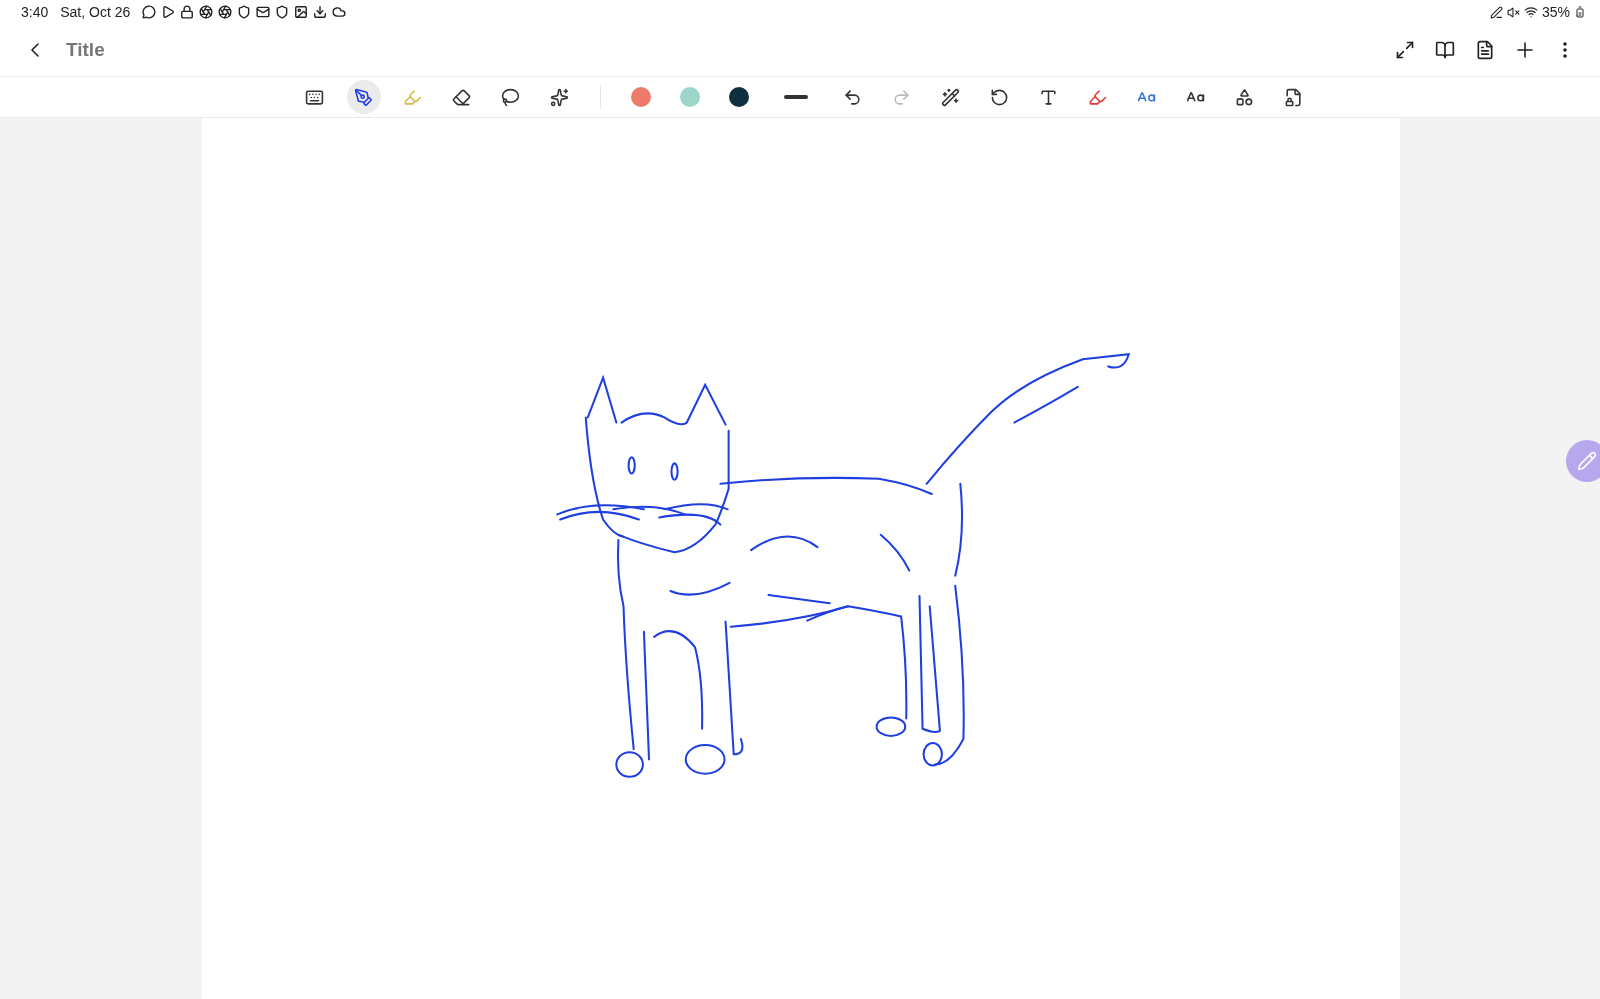 Image resolution: width=1600 pixels, height=999 pixels. What do you see at coordinates (1587, 461) in the screenshot?
I see `pencil-icon` at bounding box center [1587, 461].